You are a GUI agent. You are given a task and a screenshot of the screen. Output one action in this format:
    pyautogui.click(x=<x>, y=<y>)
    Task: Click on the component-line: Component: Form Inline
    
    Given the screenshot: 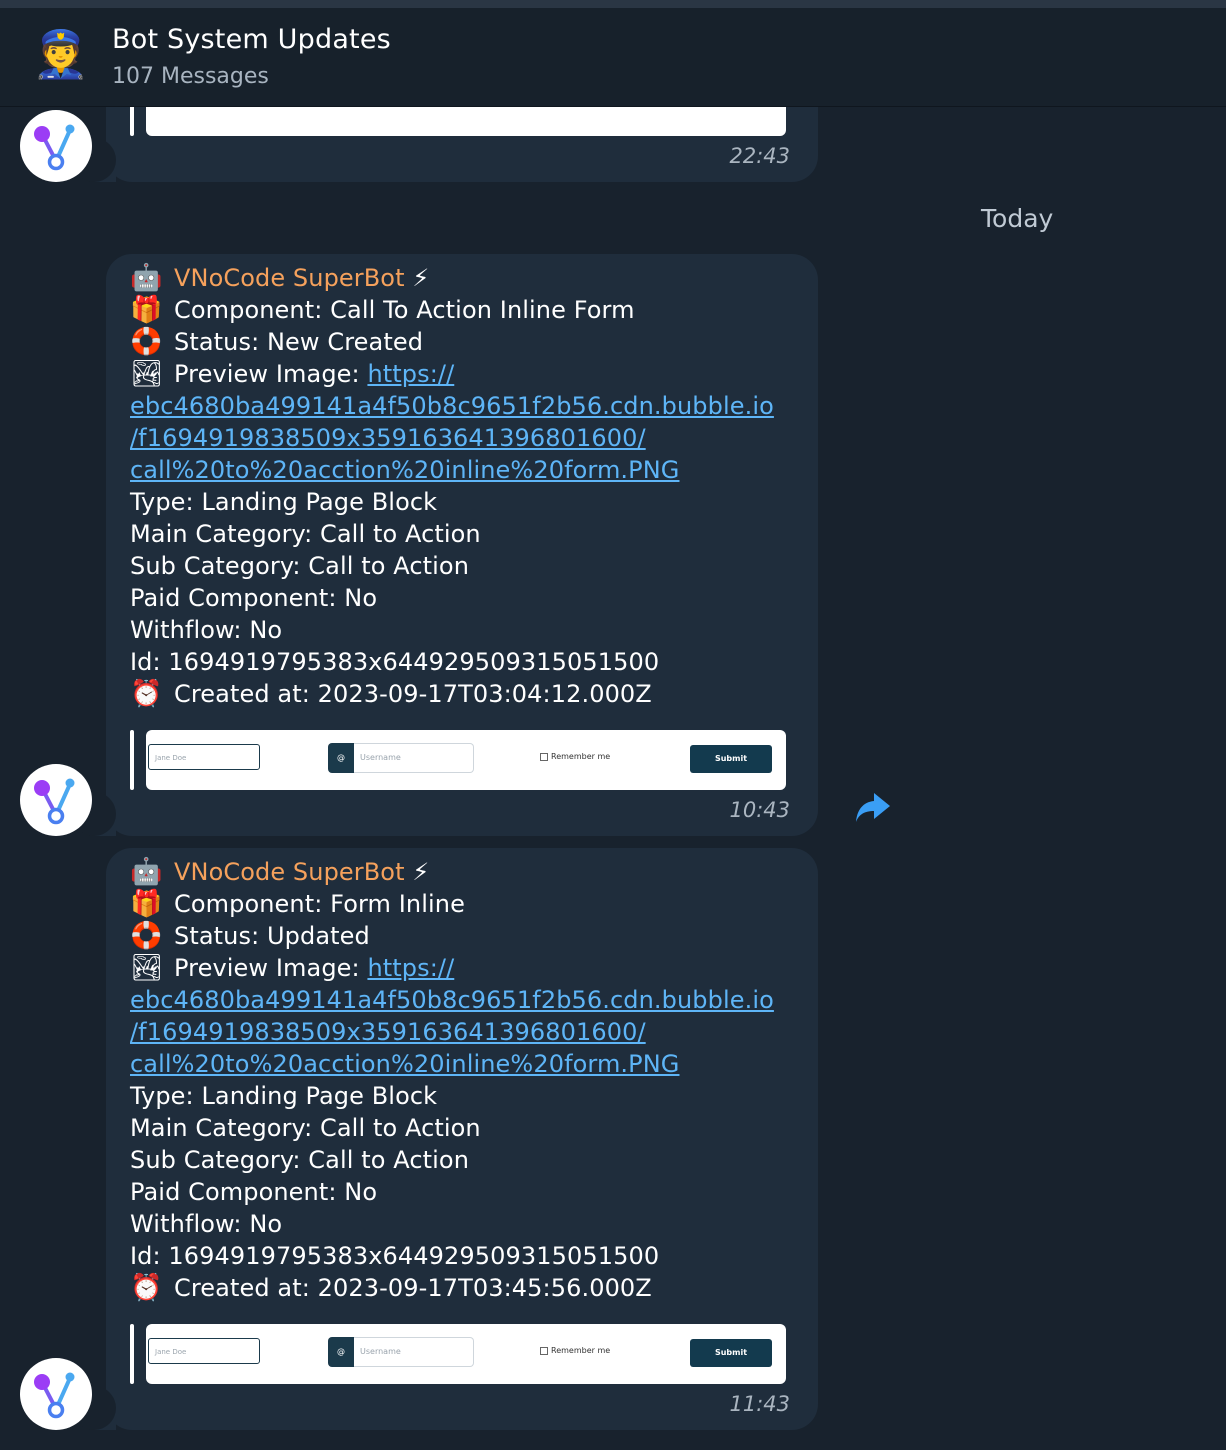 What is the action you would take?
    pyautogui.click(x=319, y=904)
    